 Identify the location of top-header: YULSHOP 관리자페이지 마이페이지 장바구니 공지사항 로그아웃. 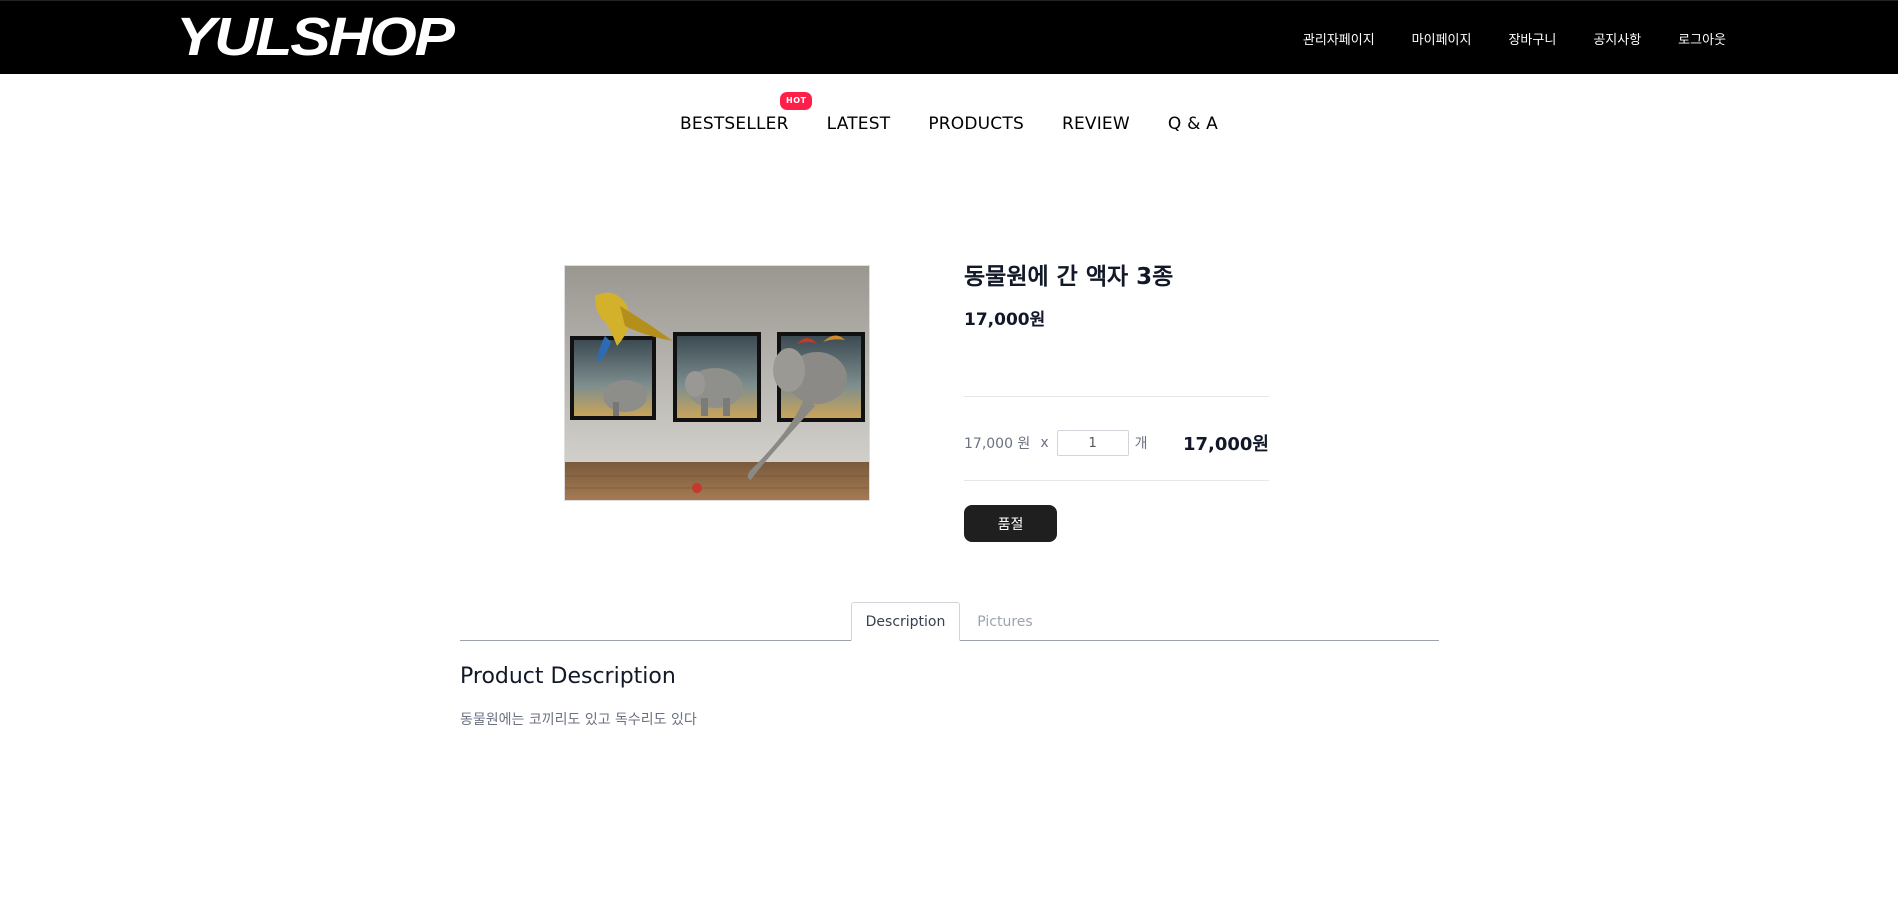
(949, 37).